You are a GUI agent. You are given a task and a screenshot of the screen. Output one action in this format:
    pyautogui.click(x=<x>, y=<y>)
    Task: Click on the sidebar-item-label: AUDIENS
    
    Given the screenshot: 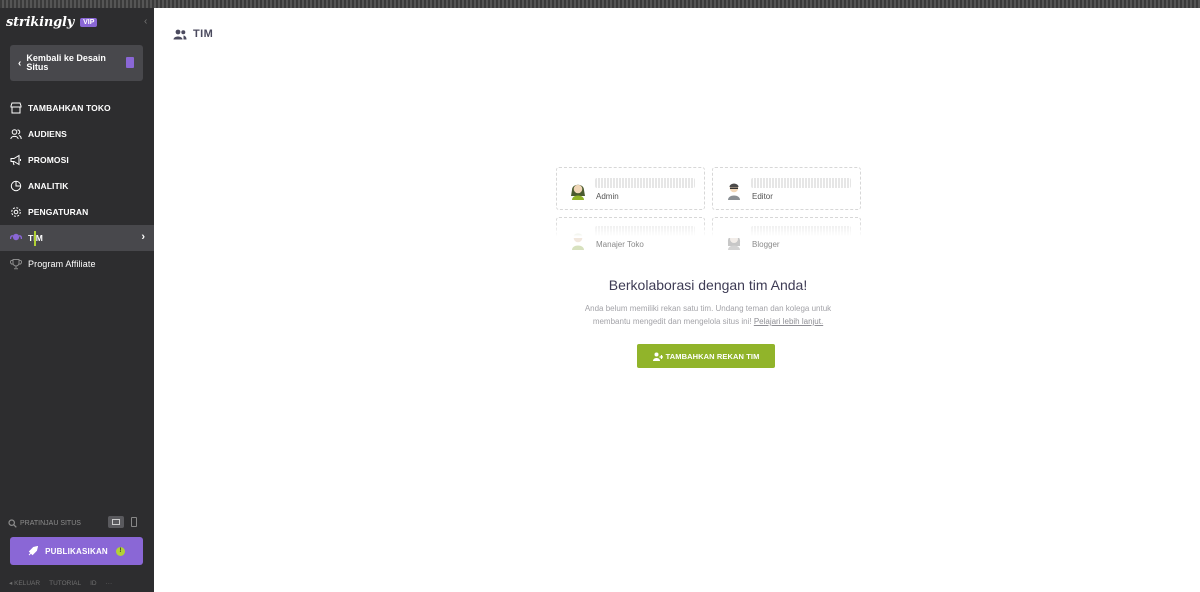 What is the action you would take?
    pyautogui.click(x=47, y=134)
    